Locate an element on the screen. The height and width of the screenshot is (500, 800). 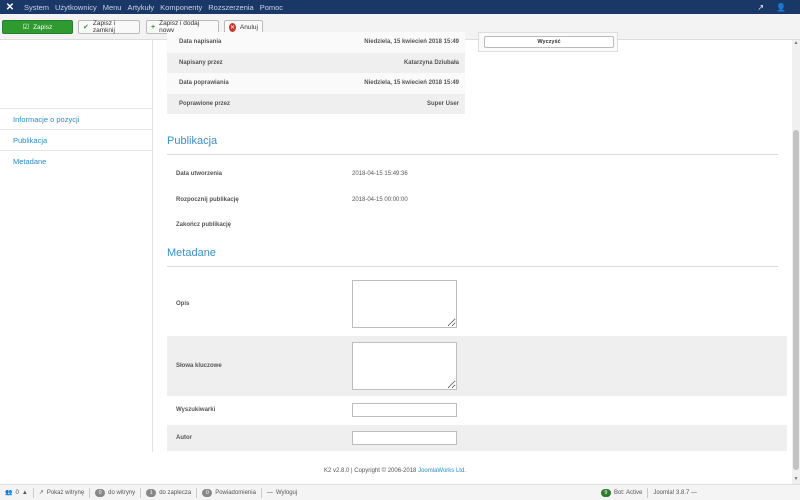
messages-status: 0 Powiadomienia is located at coordinates (229, 492).